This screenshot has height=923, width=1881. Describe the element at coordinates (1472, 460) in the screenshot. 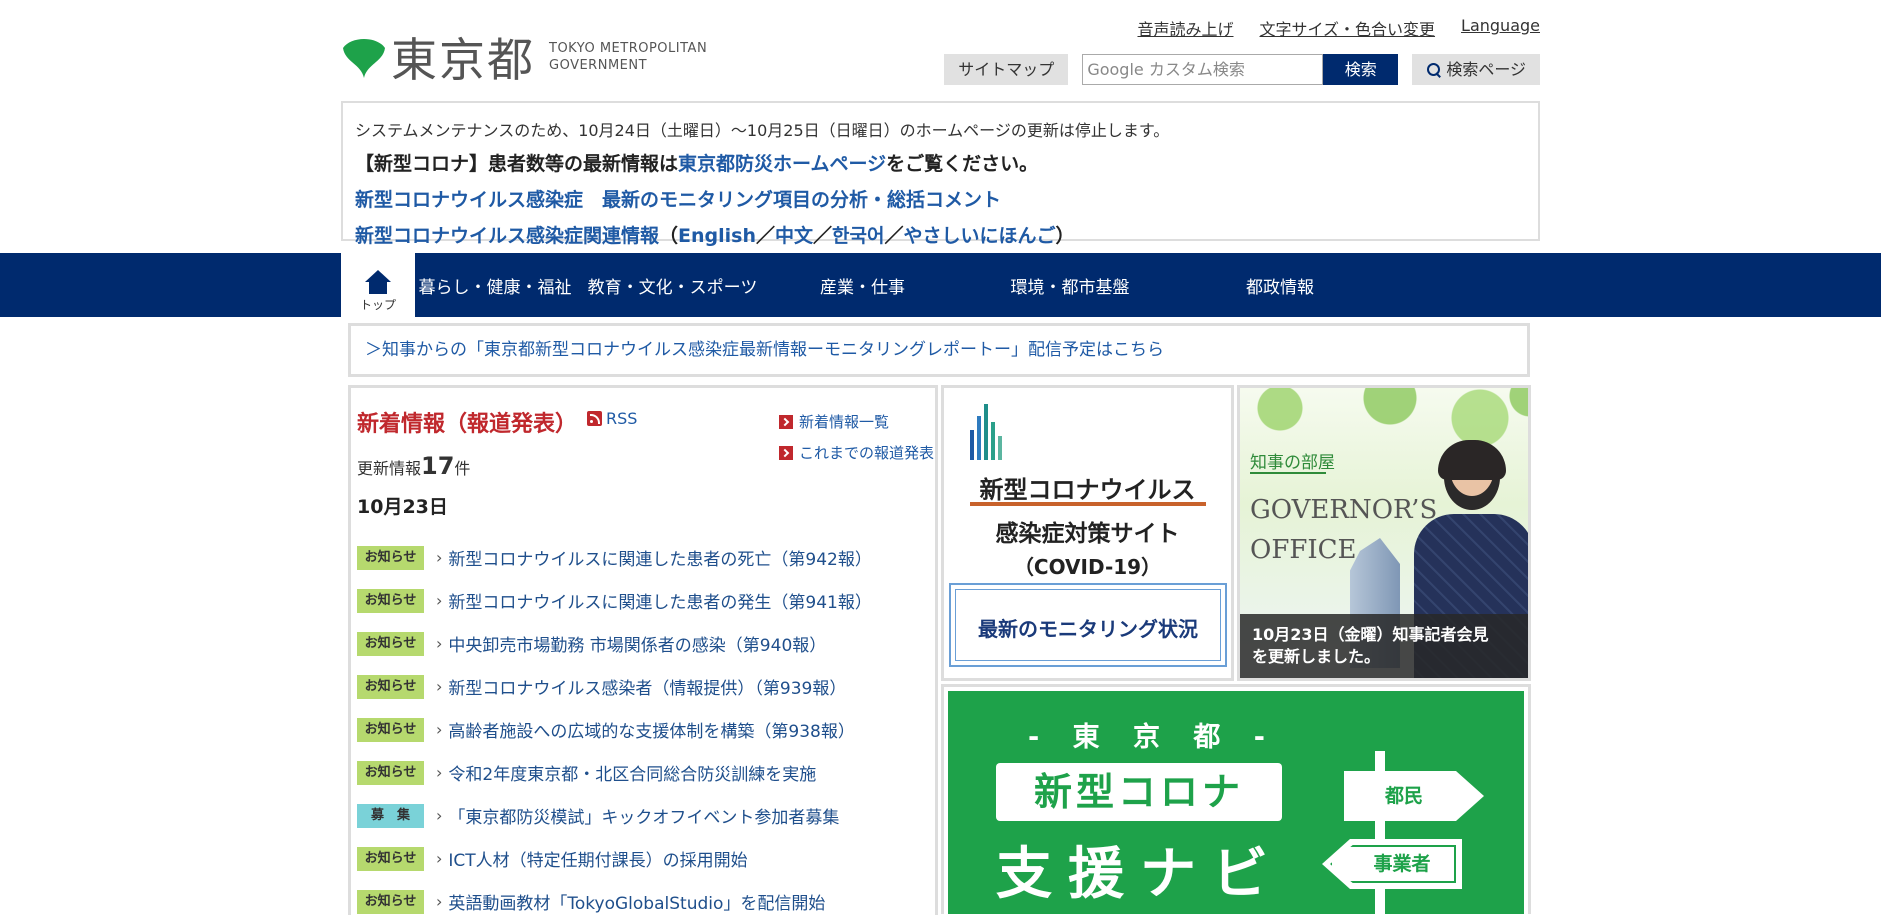

I see `hair-shape` at that location.